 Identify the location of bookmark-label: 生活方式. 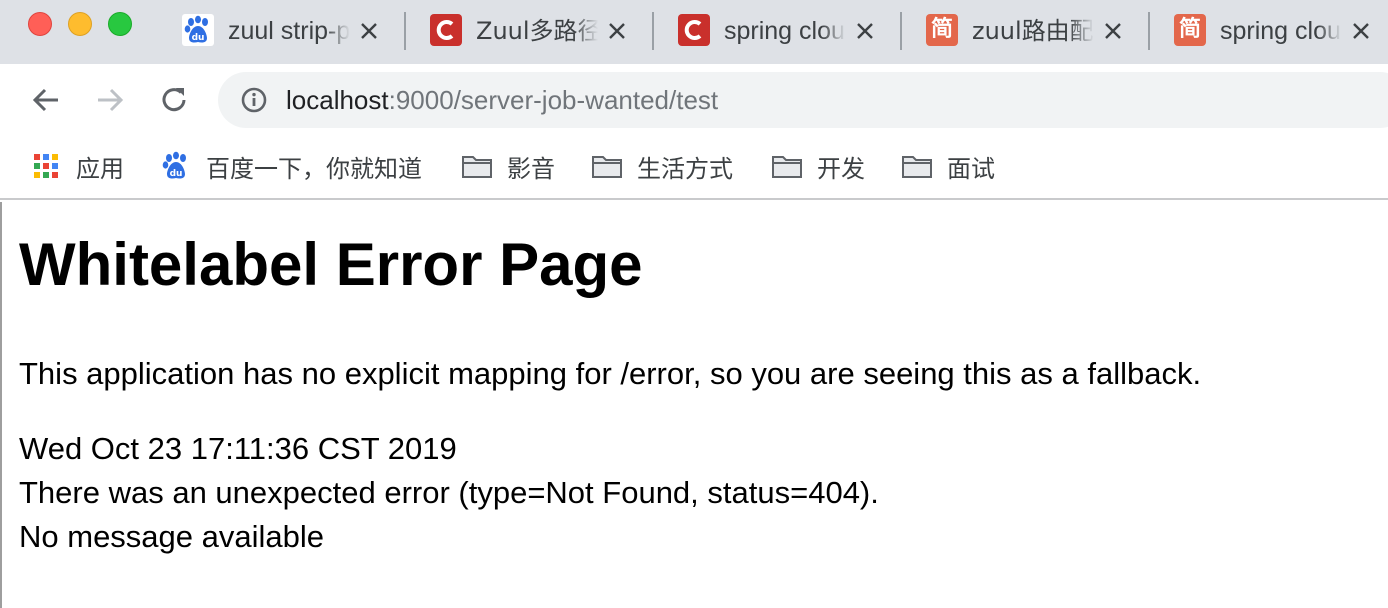
(685, 168).